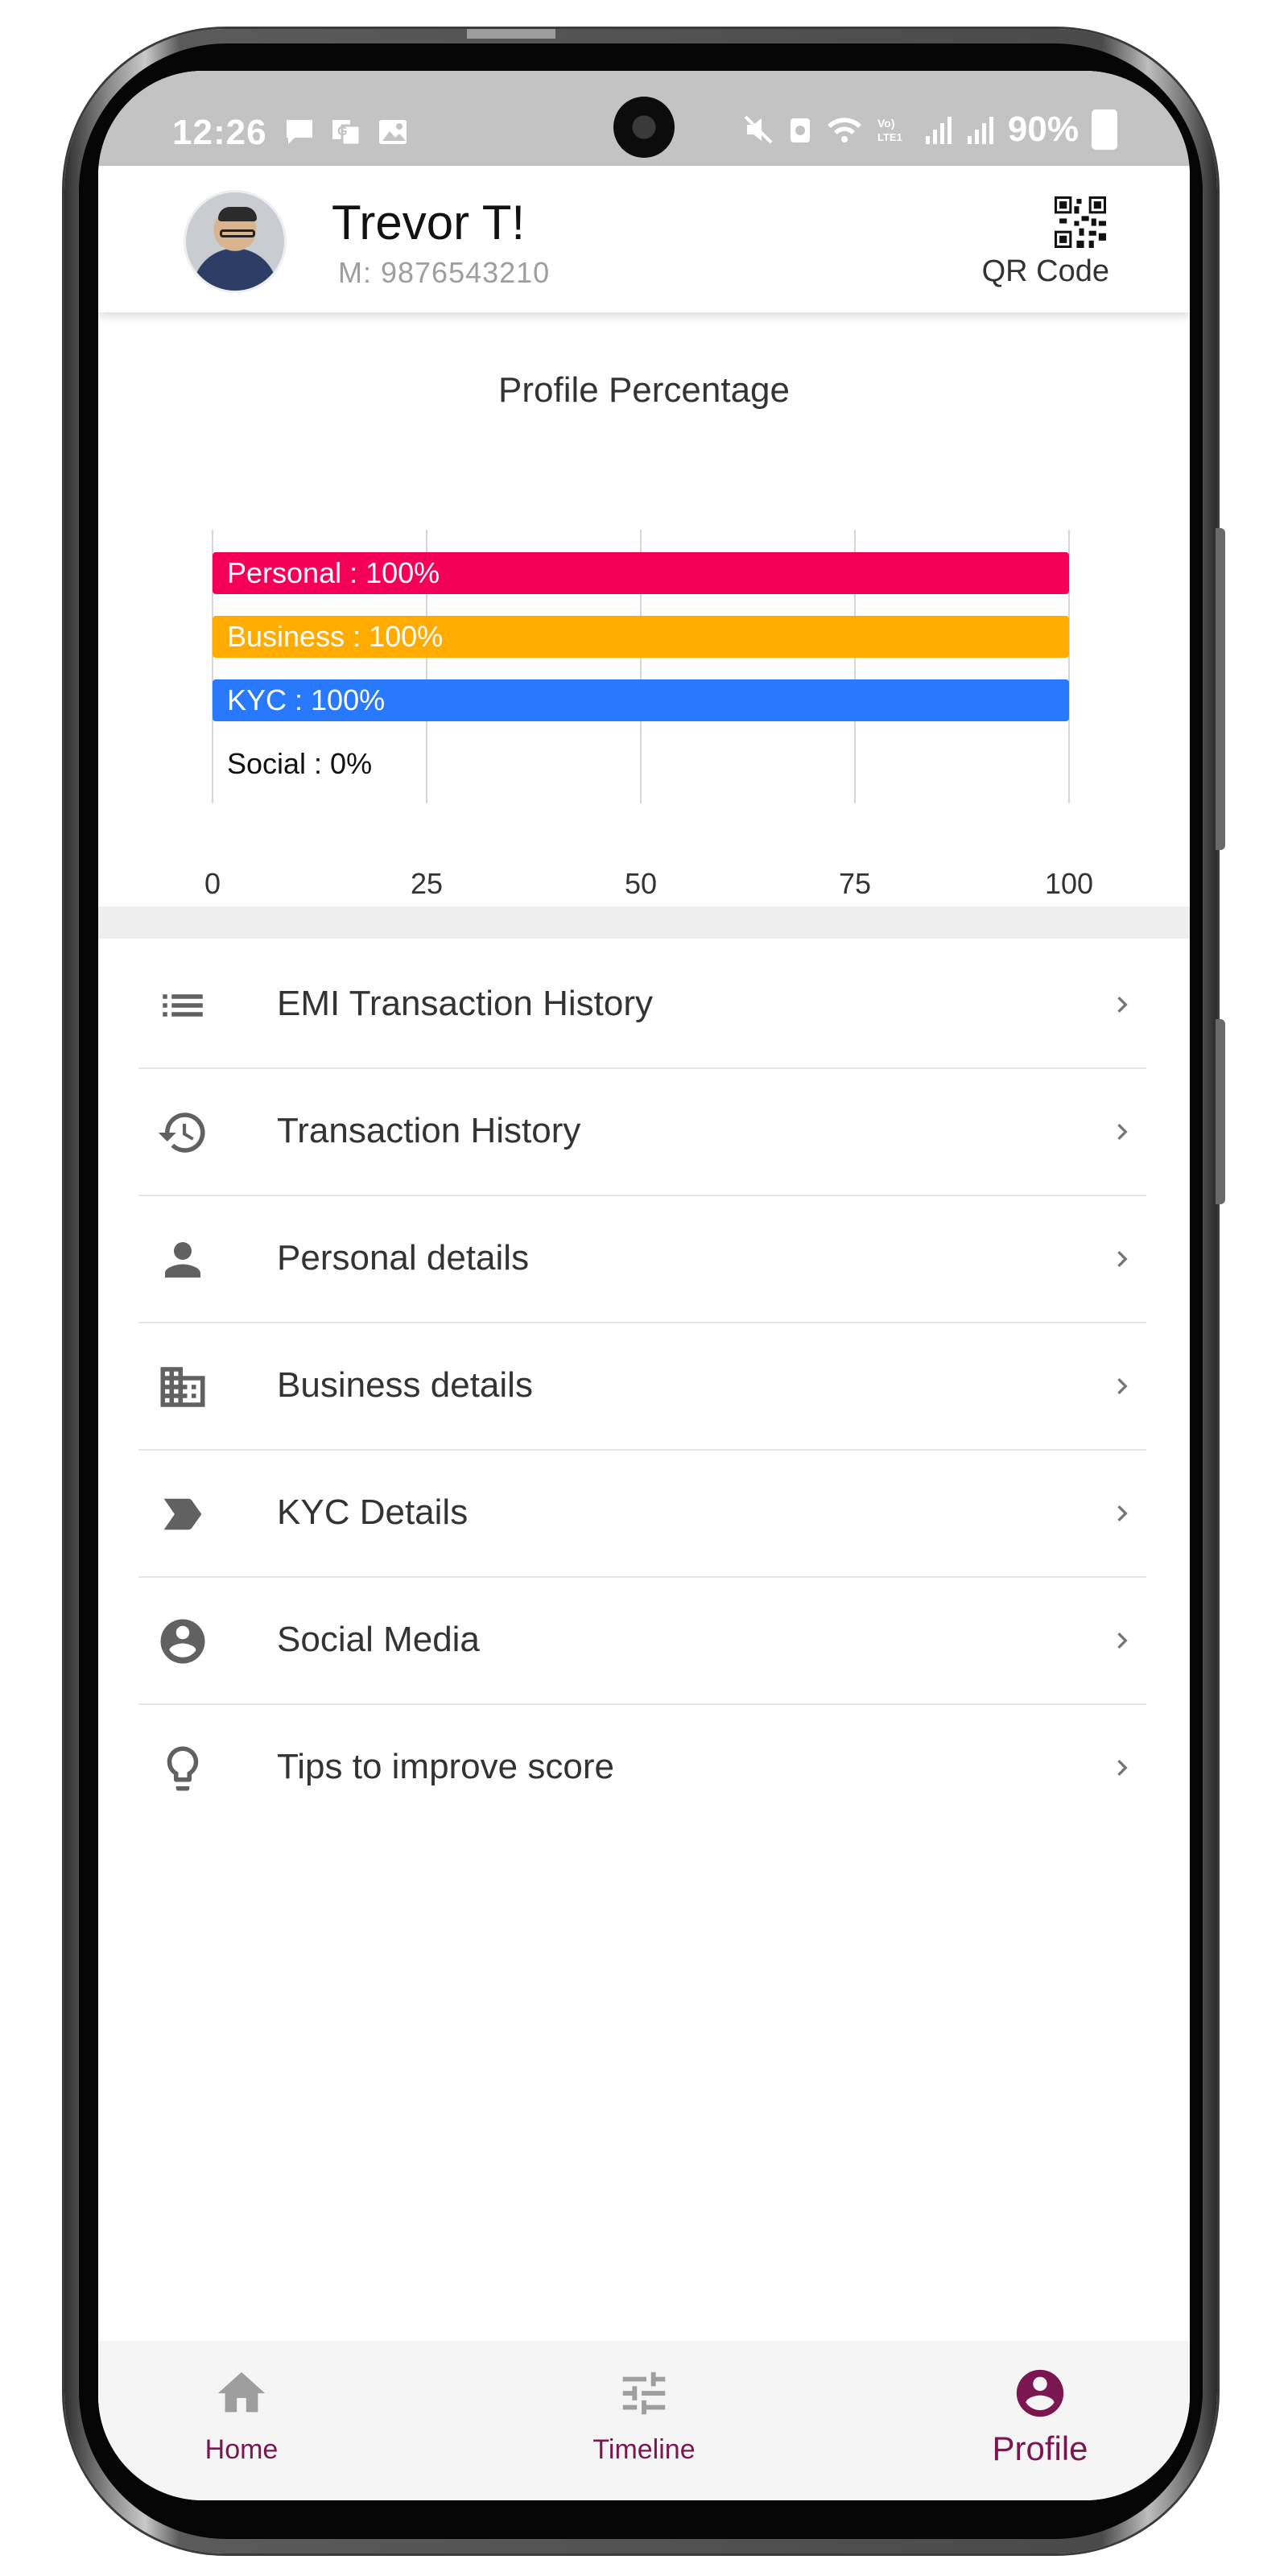 Image resolution: width=1288 pixels, height=2576 pixels. I want to click on bottom-navigation: Home Timeline Profile, so click(644, 2420).